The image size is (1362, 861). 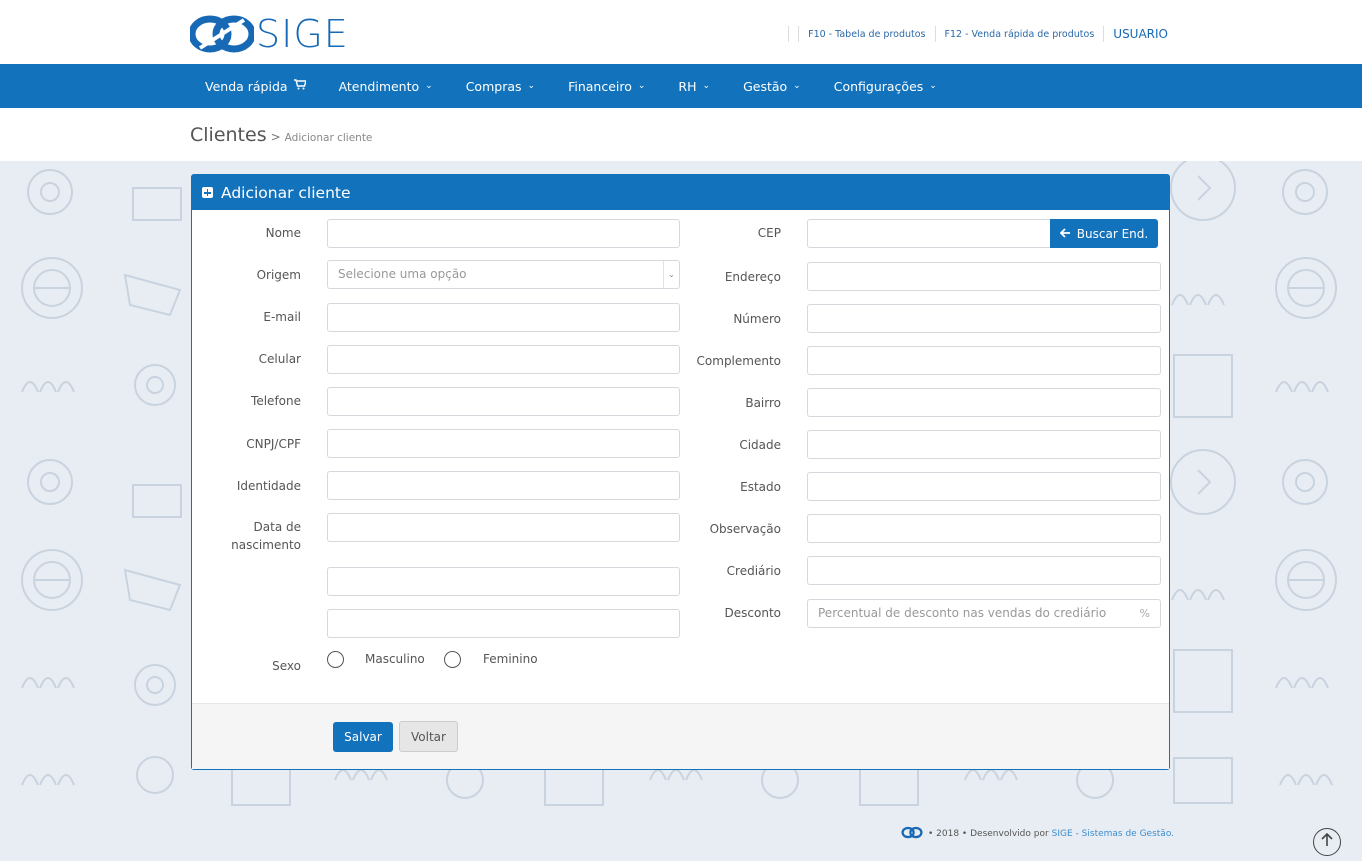 What do you see at coordinates (302, 34) in the screenshot?
I see `logo-text: SIGE` at bounding box center [302, 34].